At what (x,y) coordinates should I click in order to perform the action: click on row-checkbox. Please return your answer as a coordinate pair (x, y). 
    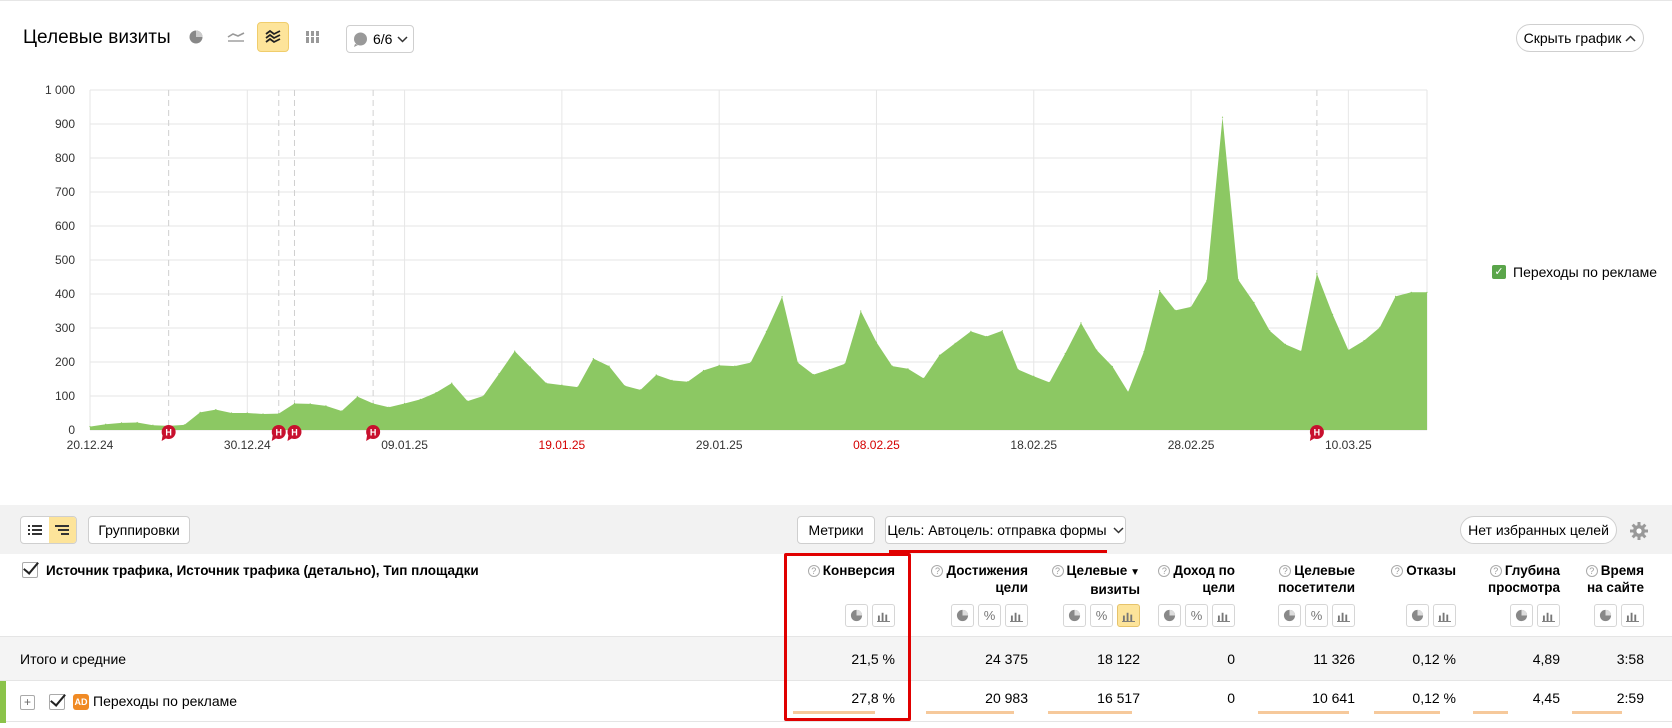
    Looking at the image, I should click on (57, 702).